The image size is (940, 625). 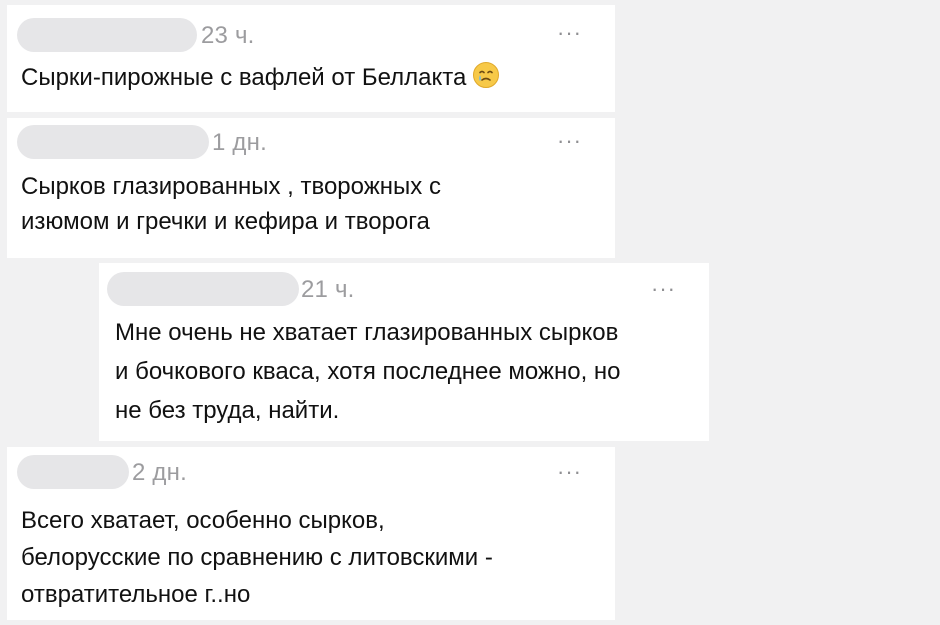 I want to click on face-holding-back-tears-icon, so click(x=486, y=75).